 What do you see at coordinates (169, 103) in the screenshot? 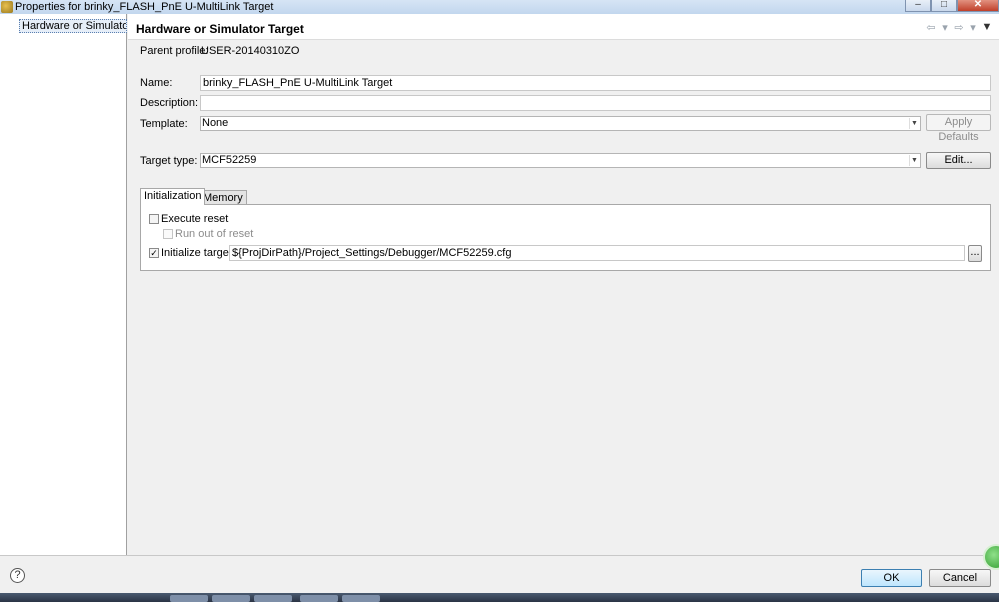
I see `description-label: Description:` at bounding box center [169, 103].